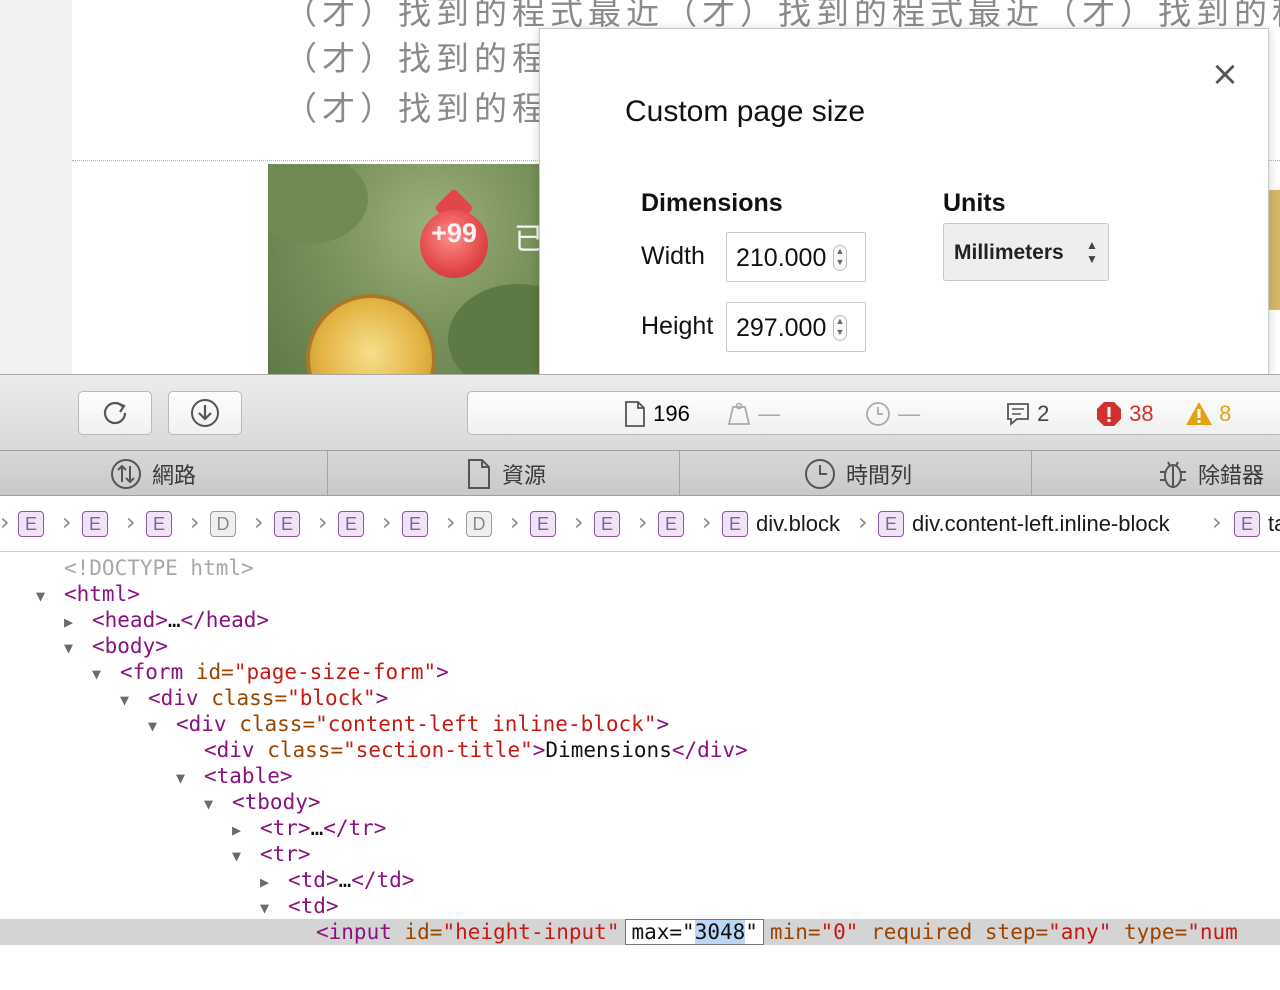  Describe the element at coordinates (1018, 415) in the screenshot. I see `message-icon` at that location.